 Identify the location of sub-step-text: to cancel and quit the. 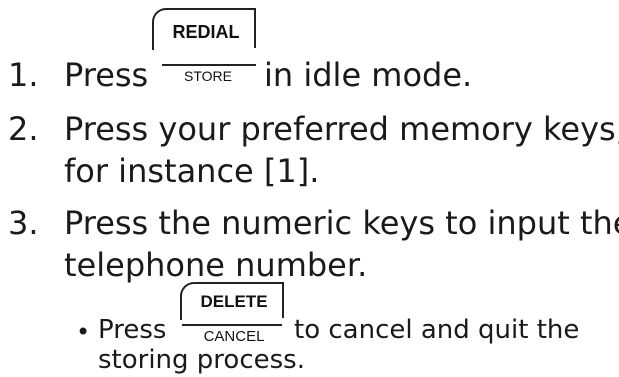
(437, 330).